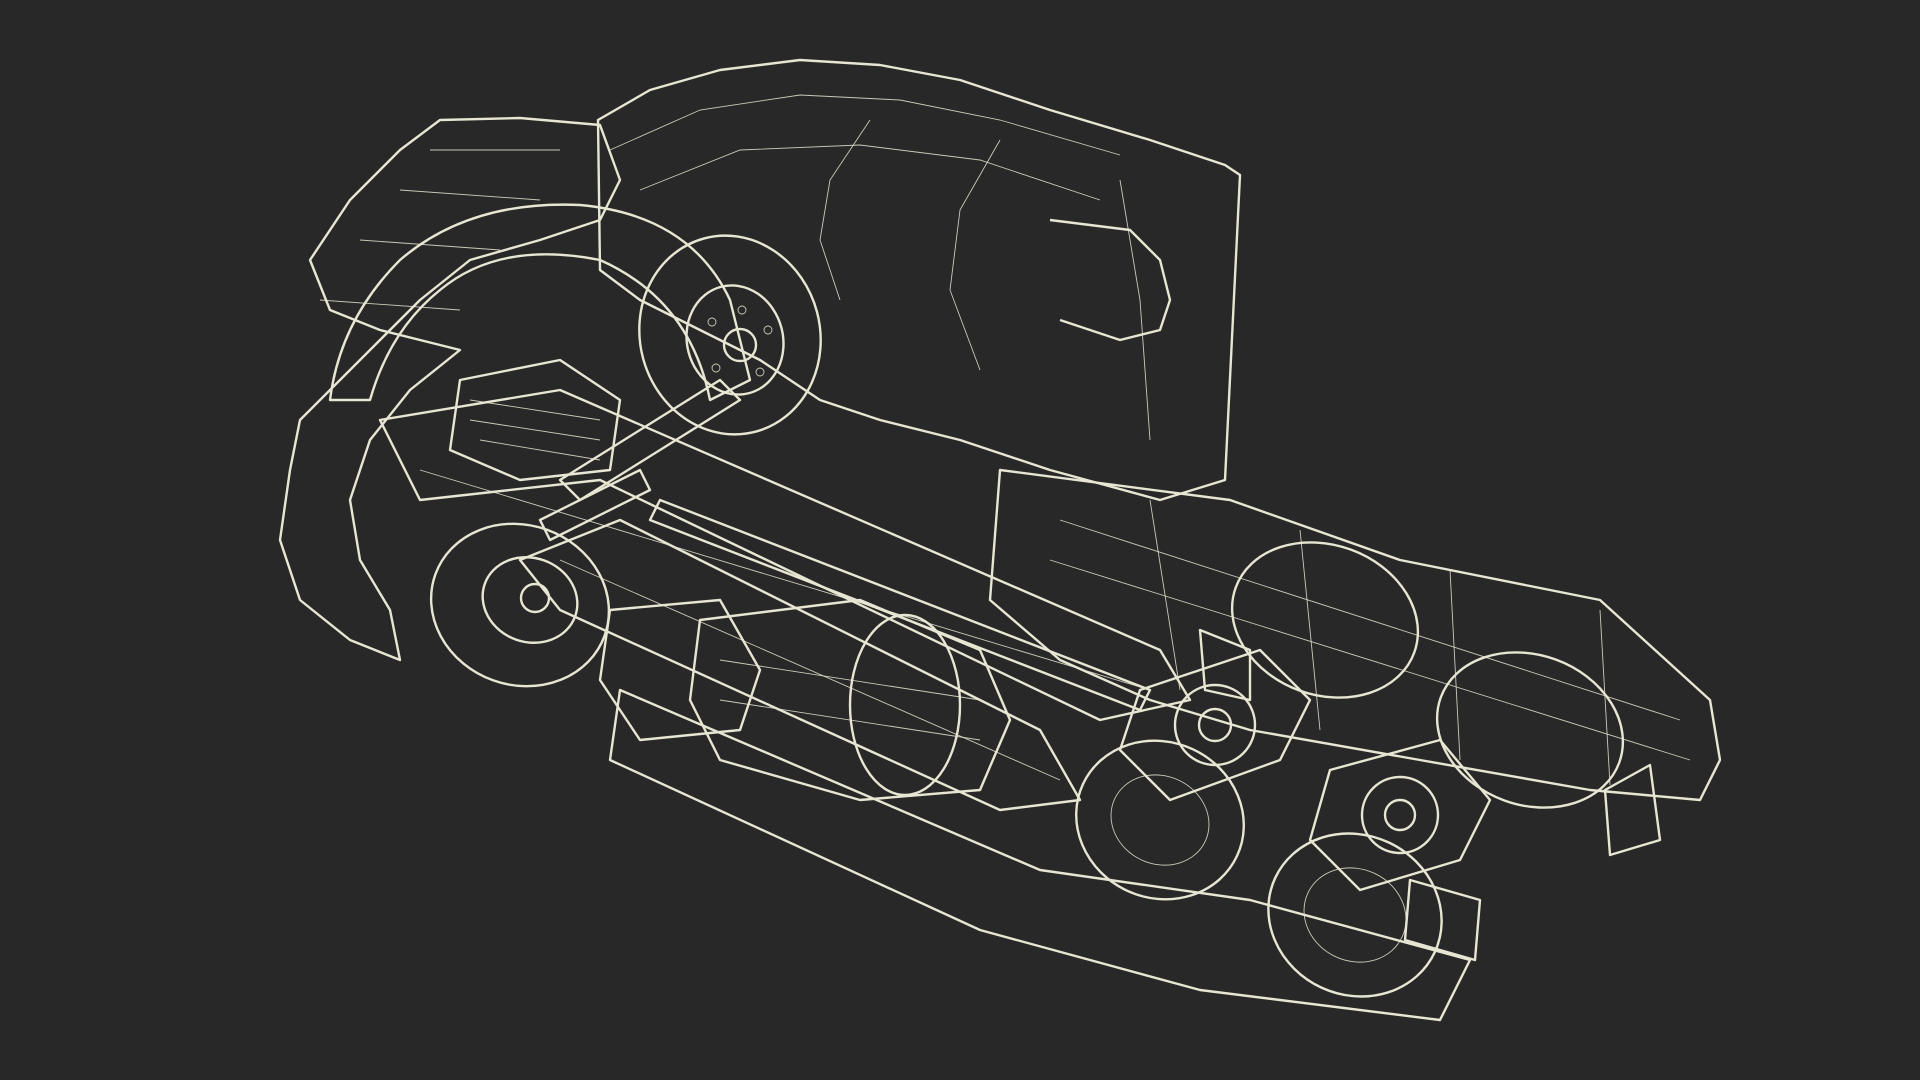  What do you see at coordinates (730, 335) in the screenshot?
I see `front-wheel-upper` at bounding box center [730, 335].